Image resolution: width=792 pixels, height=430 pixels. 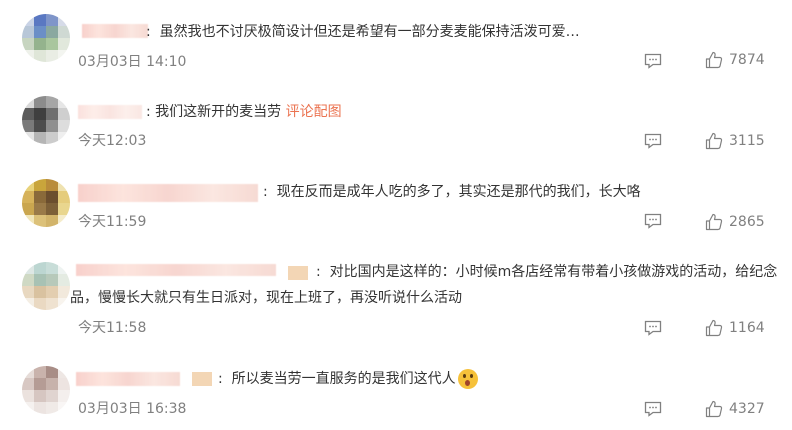 I want to click on like-button: 1164, so click(x=735, y=328).